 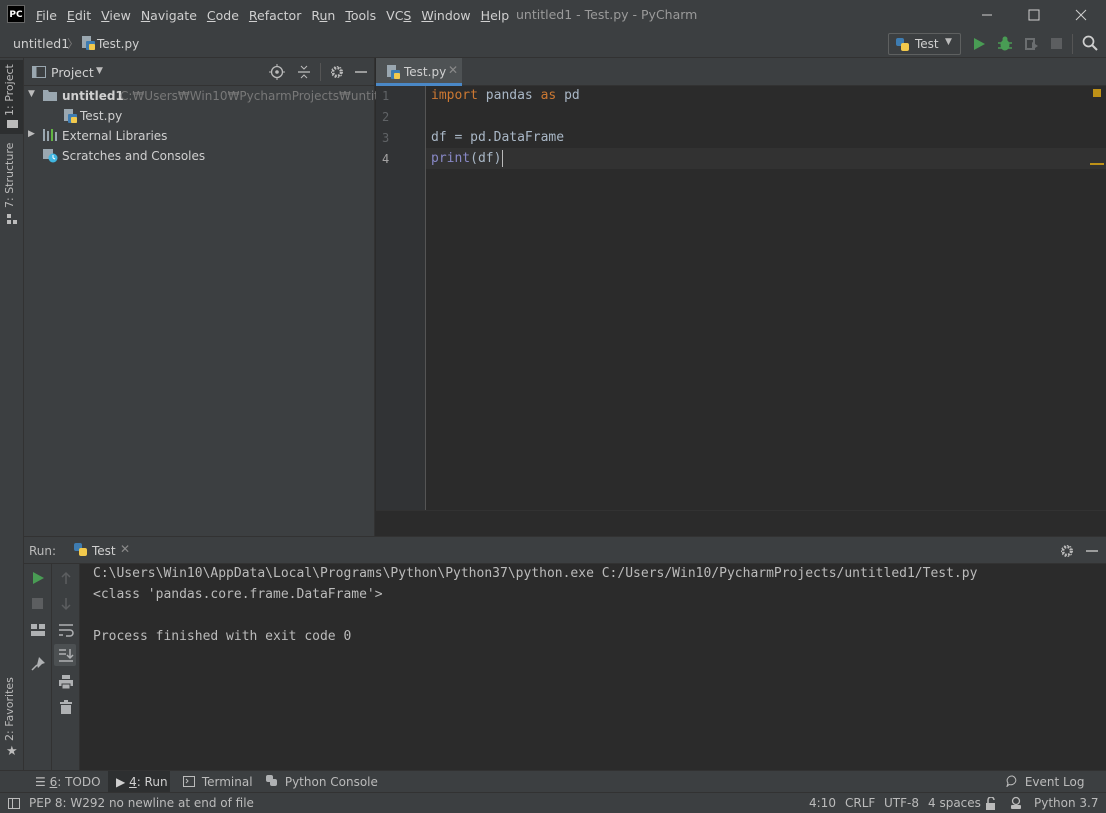 What do you see at coordinates (14, 803) in the screenshot?
I see `toggle-tool-windows-icon` at bounding box center [14, 803].